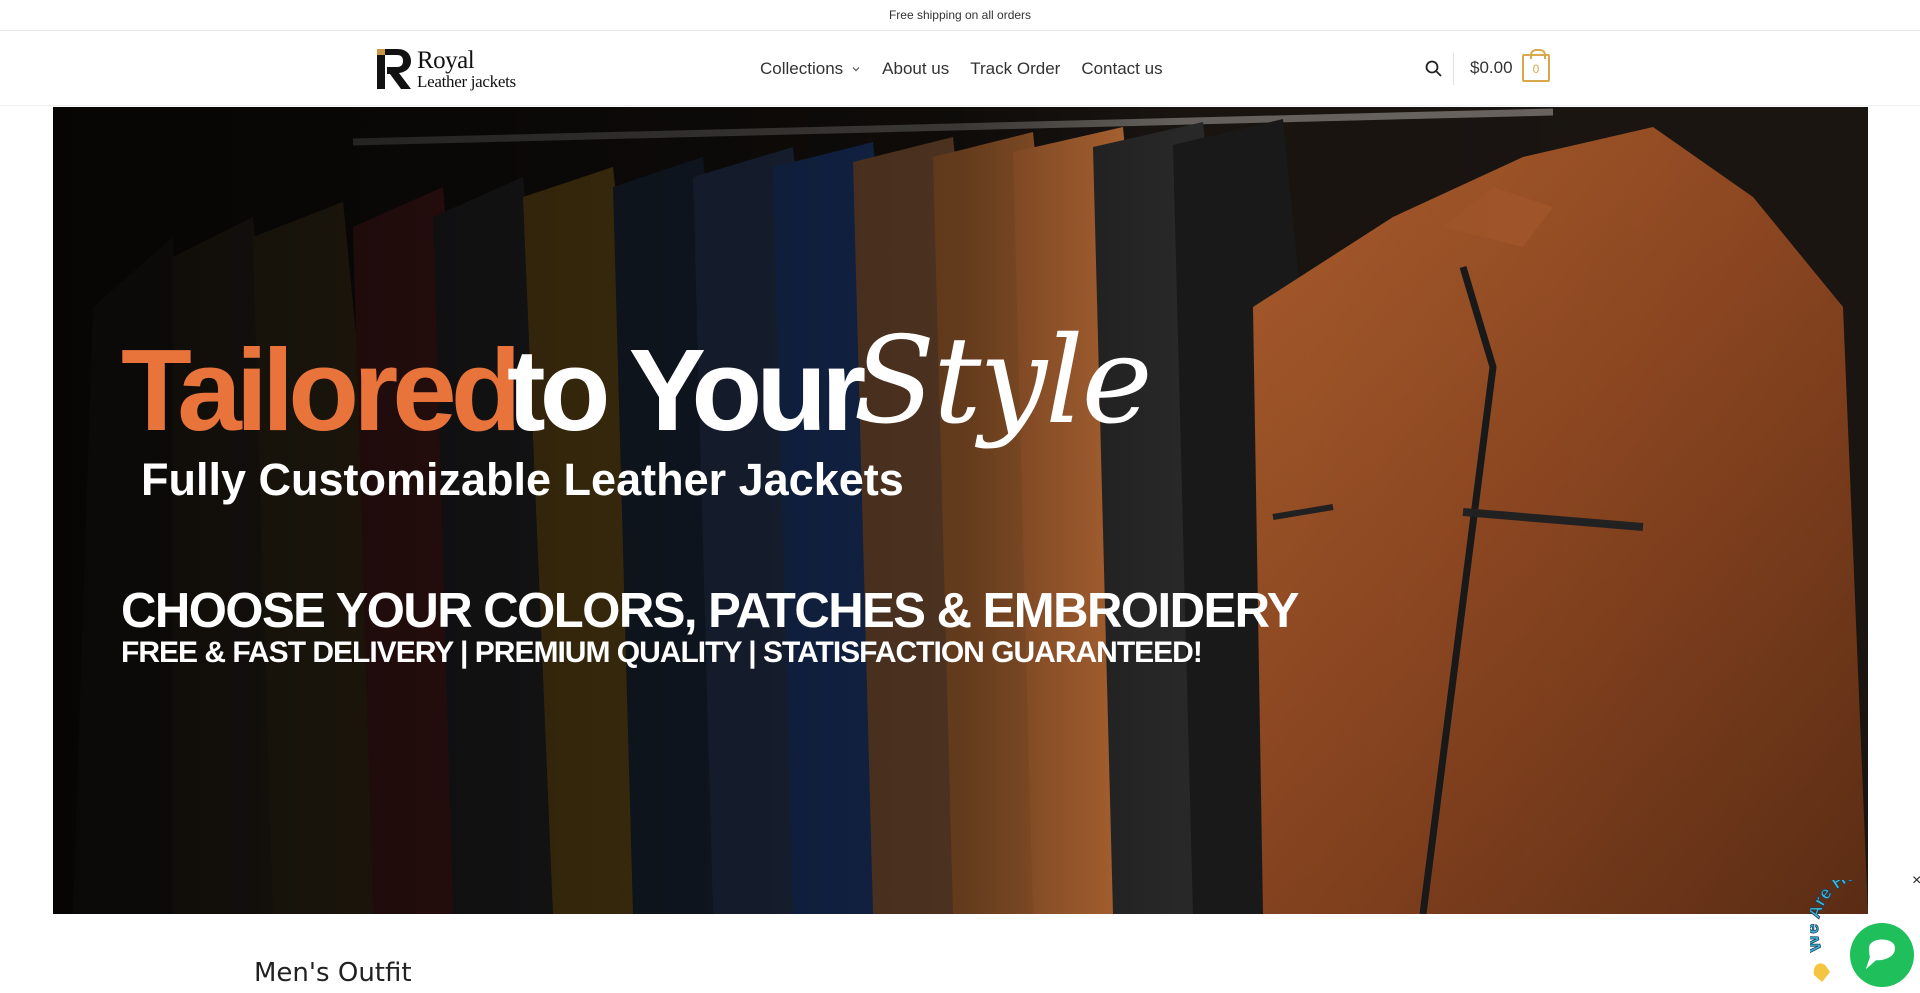  Describe the element at coordinates (1536, 69) in the screenshot. I see `cart-count: 0` at that location.